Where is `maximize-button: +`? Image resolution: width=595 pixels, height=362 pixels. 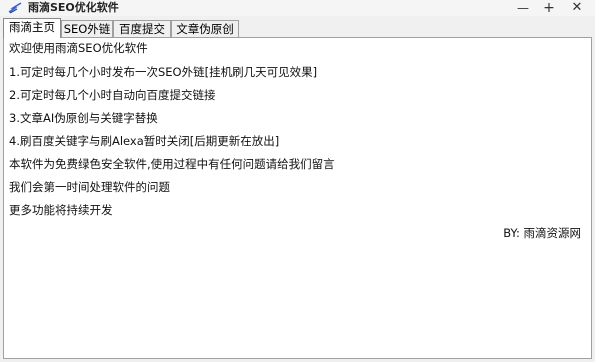 maximize-button: + is located at coordinates (549, 8).